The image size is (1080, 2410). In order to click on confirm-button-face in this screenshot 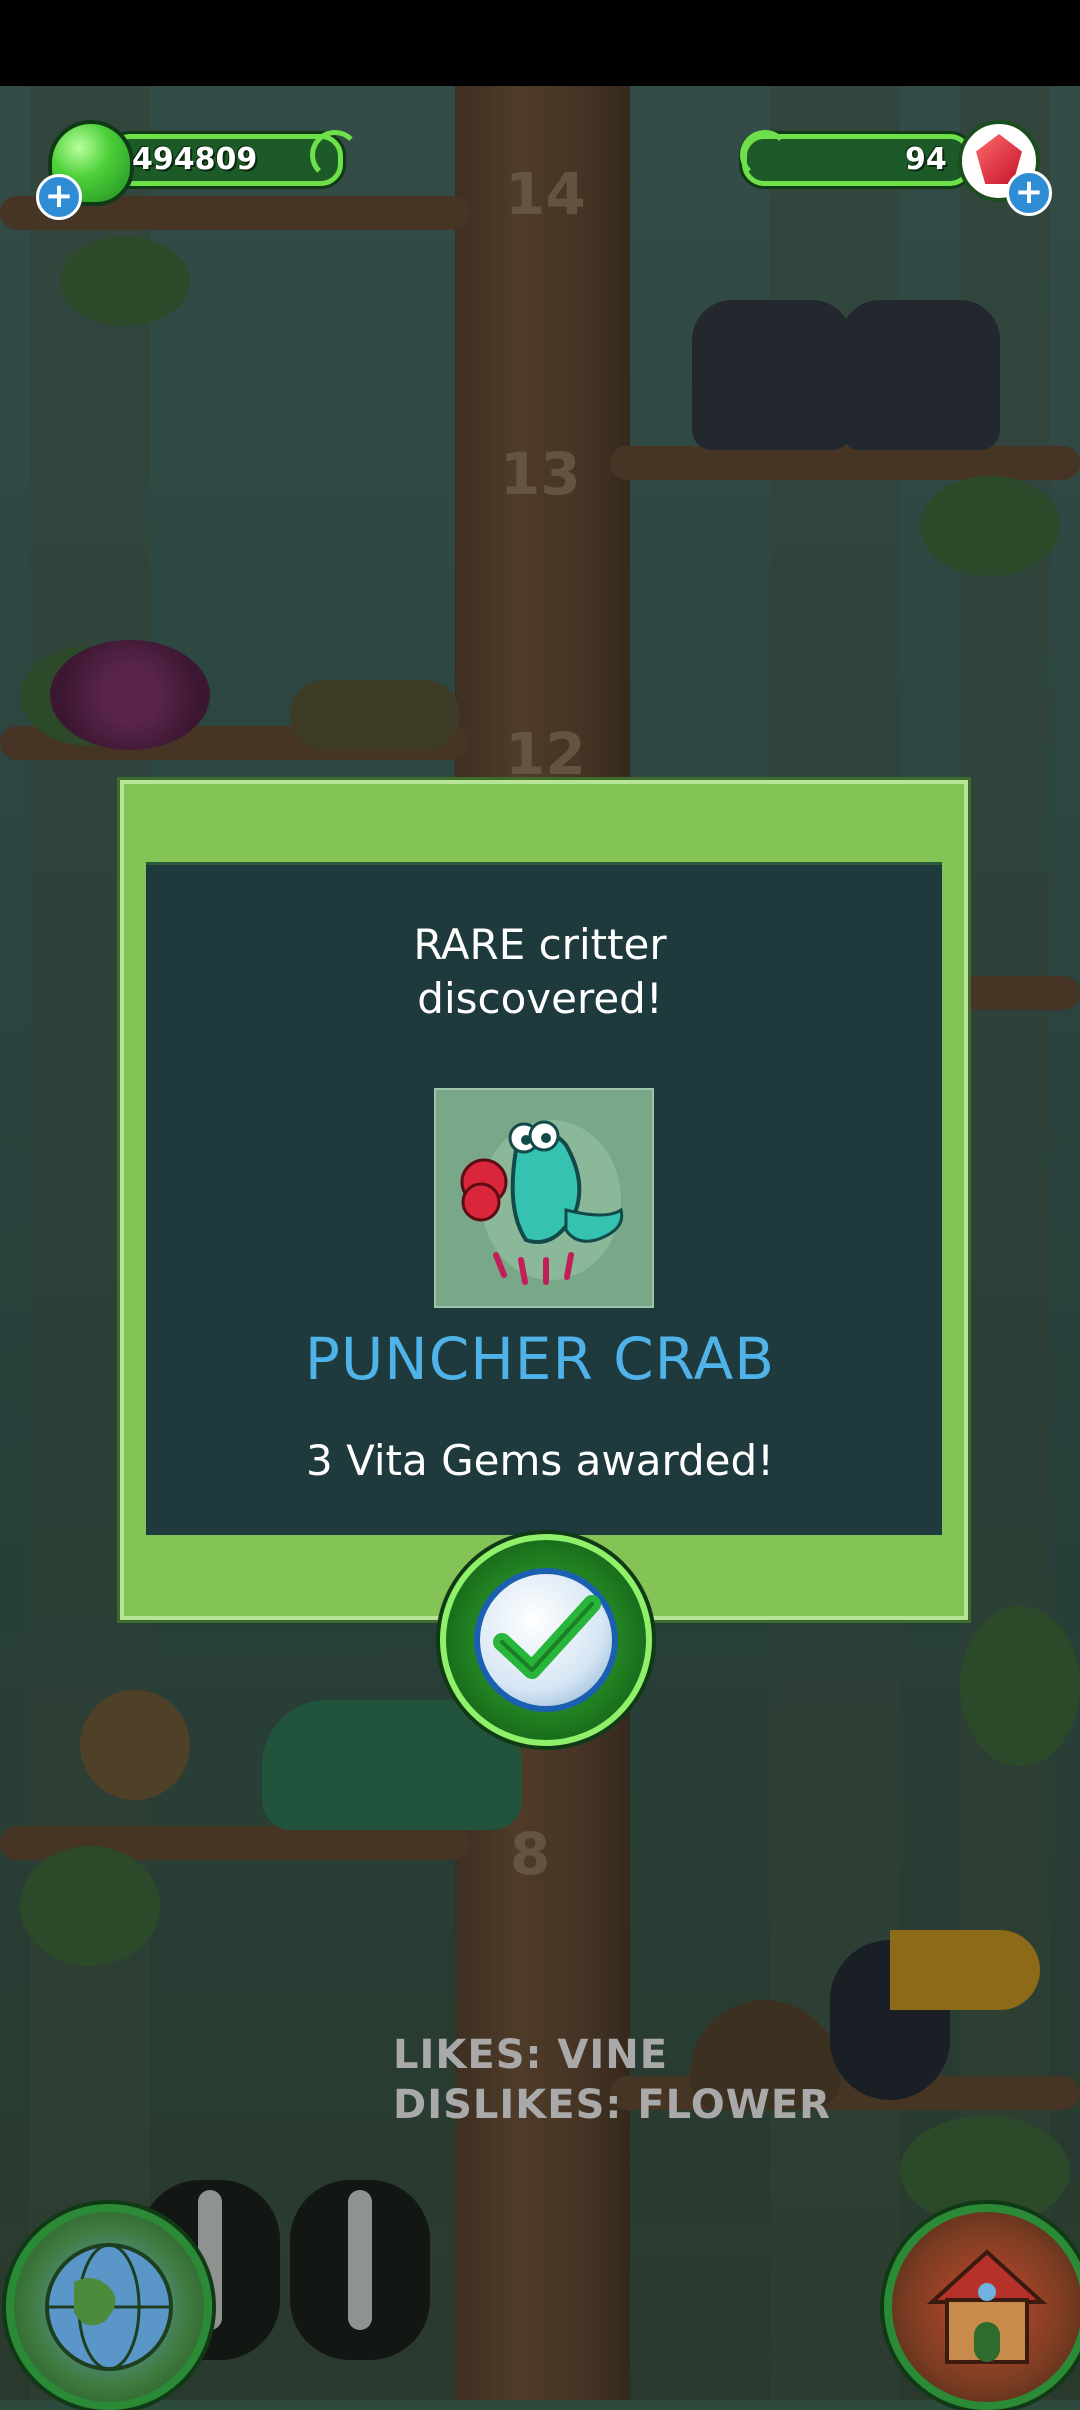, I will do `click(546, 1640)`.